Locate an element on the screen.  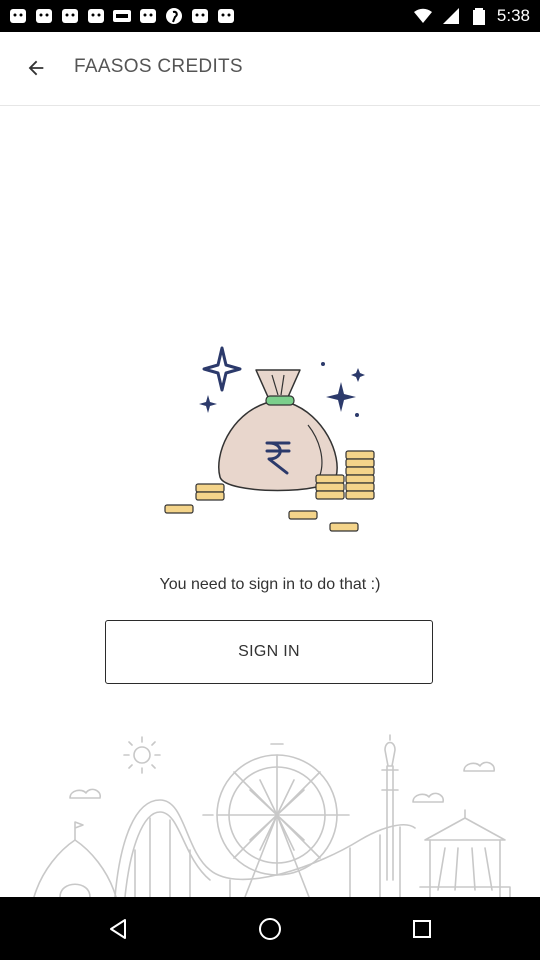
esc-icon is located at coordinates (122, 16).